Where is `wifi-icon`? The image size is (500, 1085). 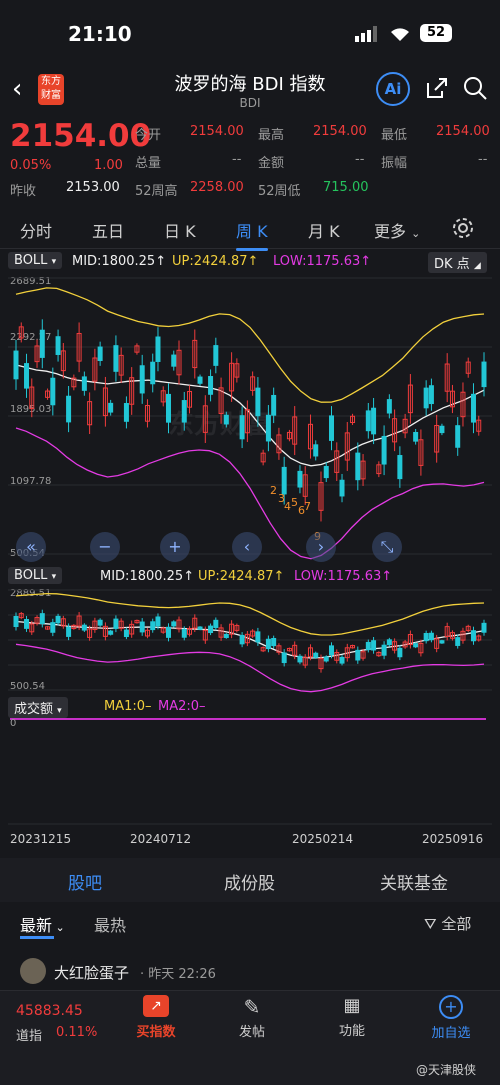 wifi-icon is located at coordinates (400, 35).